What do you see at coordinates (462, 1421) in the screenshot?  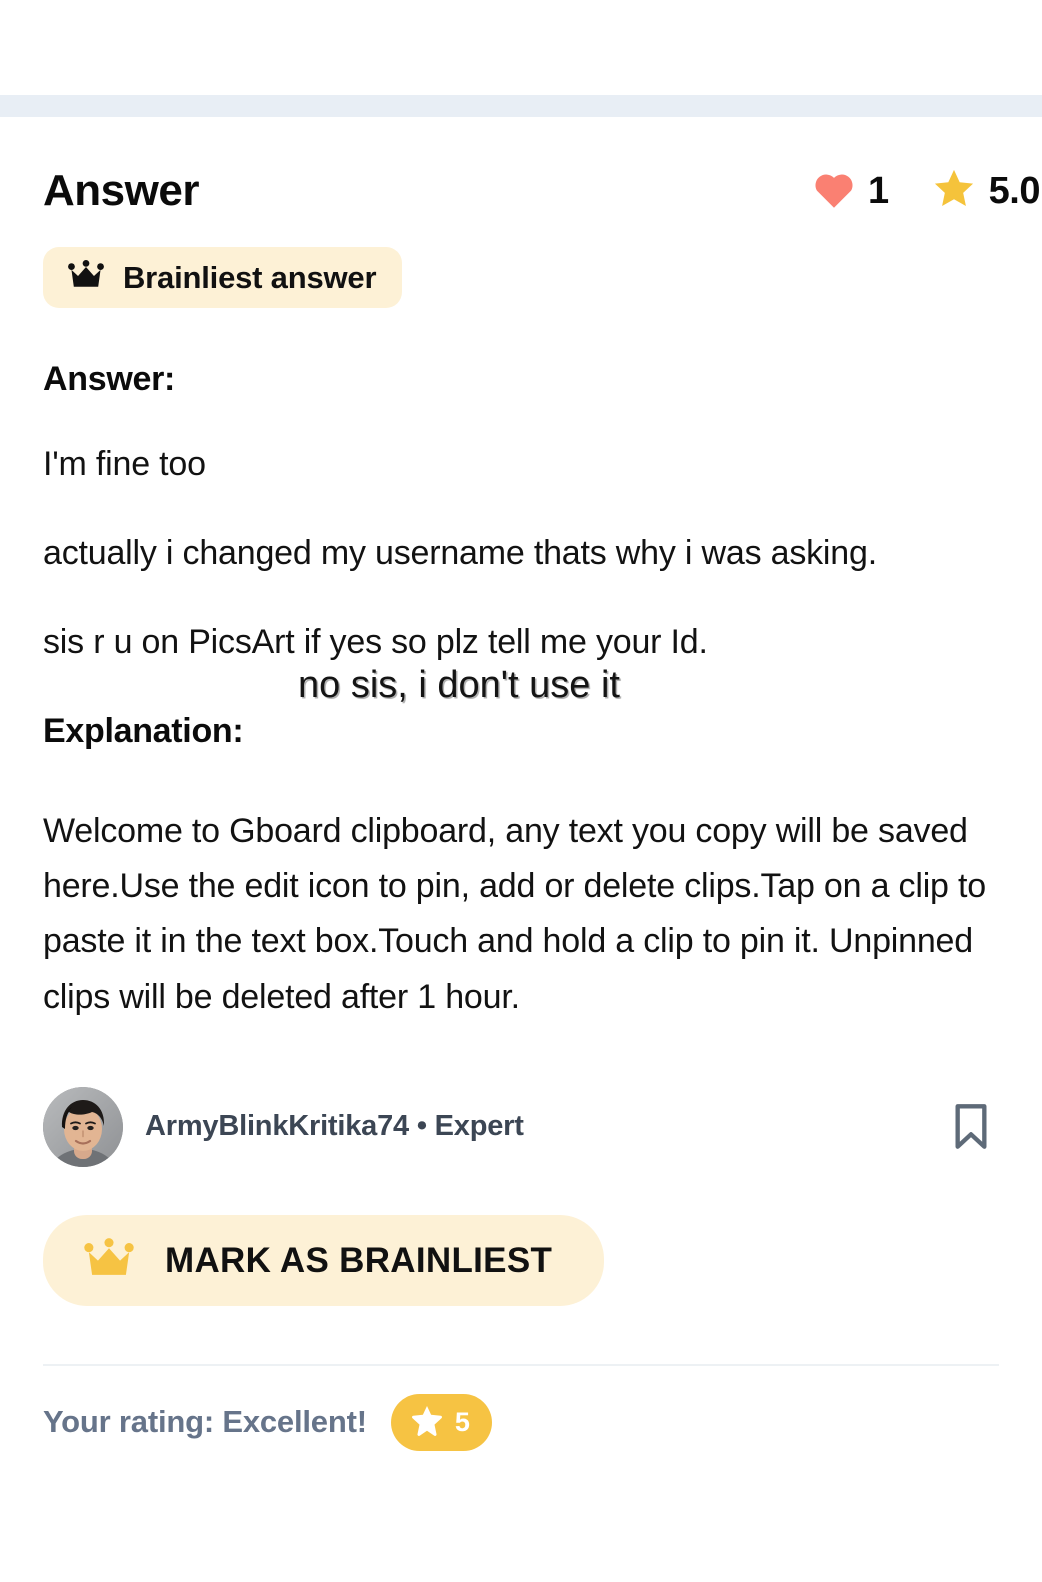 I see `rating-value: 5` at bounding box center [462, 1421].